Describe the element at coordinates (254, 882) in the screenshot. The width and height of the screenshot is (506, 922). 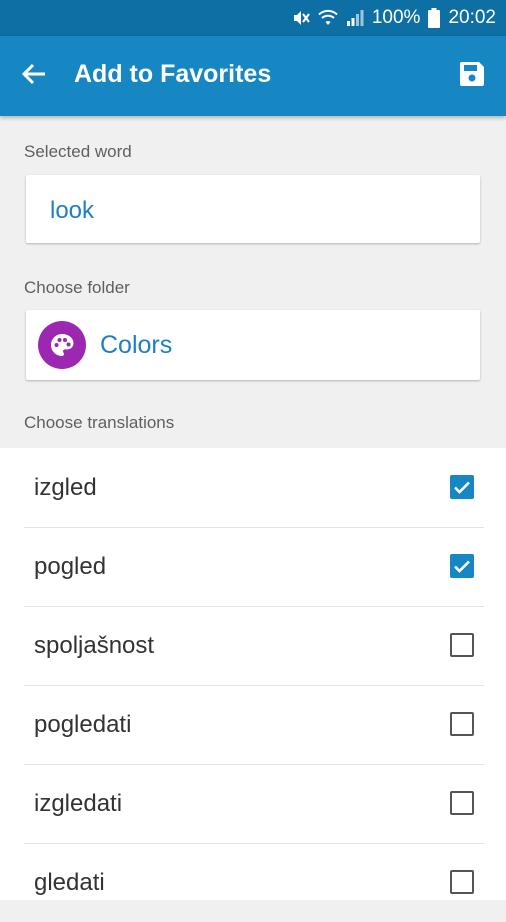
I see `list-item: gledati` at that location.